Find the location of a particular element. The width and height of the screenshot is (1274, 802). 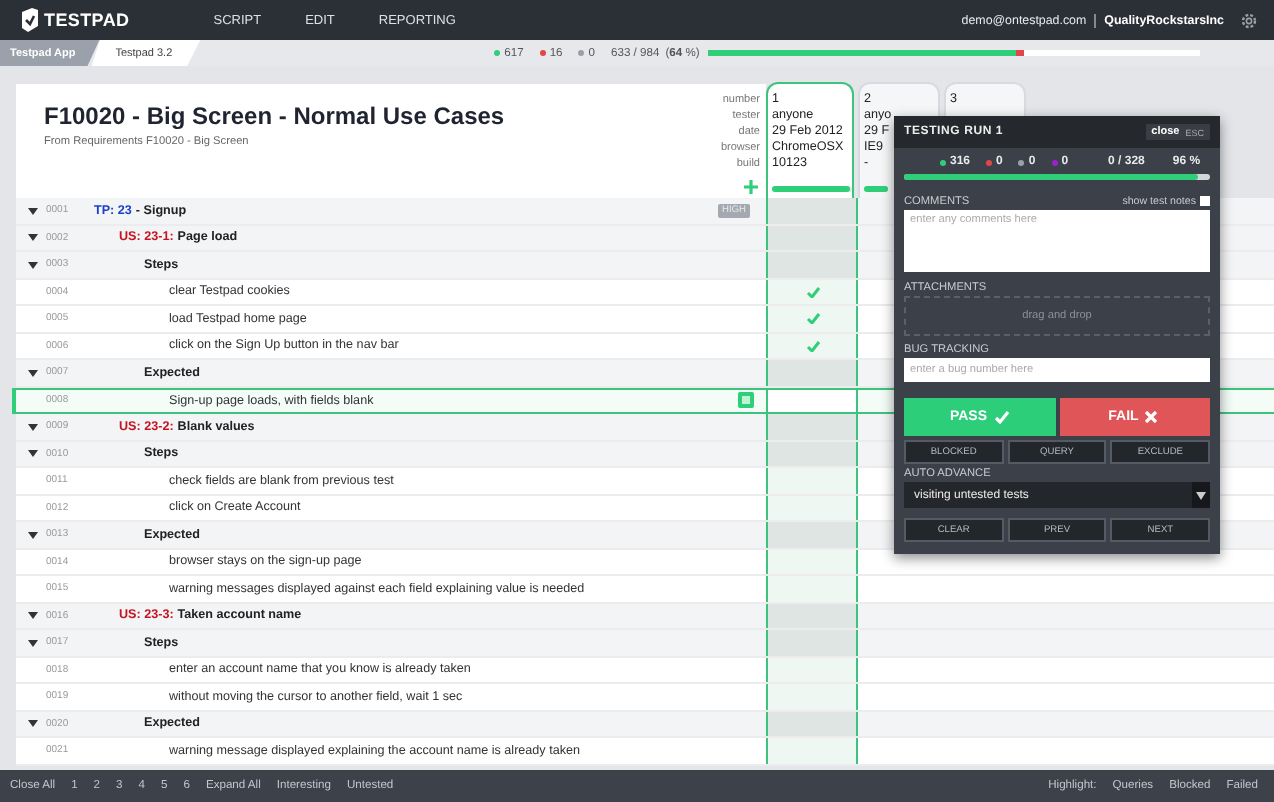

logo-text: TESTPAD is located at coordinates (87, 20).